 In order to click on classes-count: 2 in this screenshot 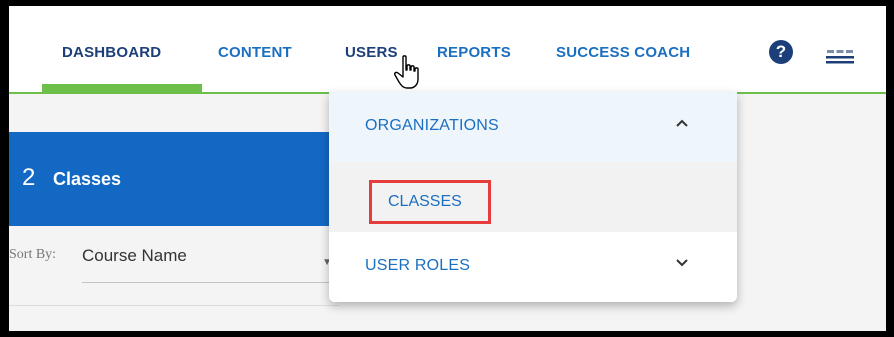, I will do `click(29, 177)`.